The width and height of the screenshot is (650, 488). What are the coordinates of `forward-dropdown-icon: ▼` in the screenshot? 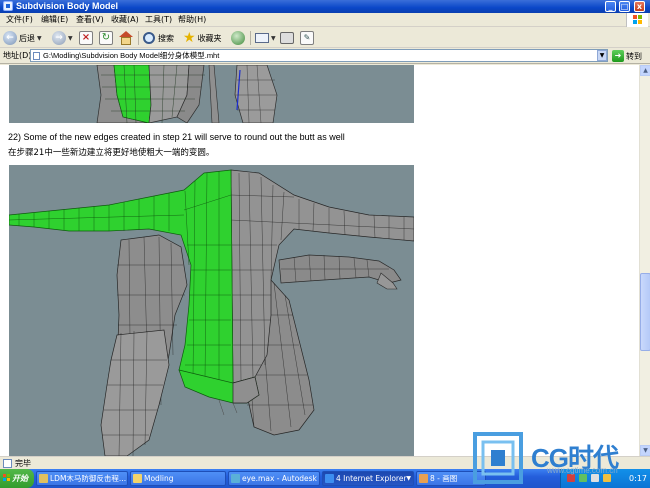 It's located at (70, 38).